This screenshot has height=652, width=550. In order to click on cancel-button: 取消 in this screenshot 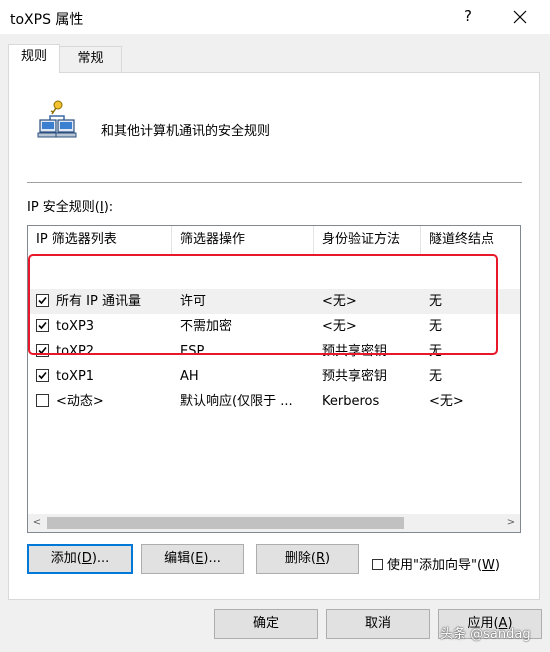, I will do `click(378, 624)`.